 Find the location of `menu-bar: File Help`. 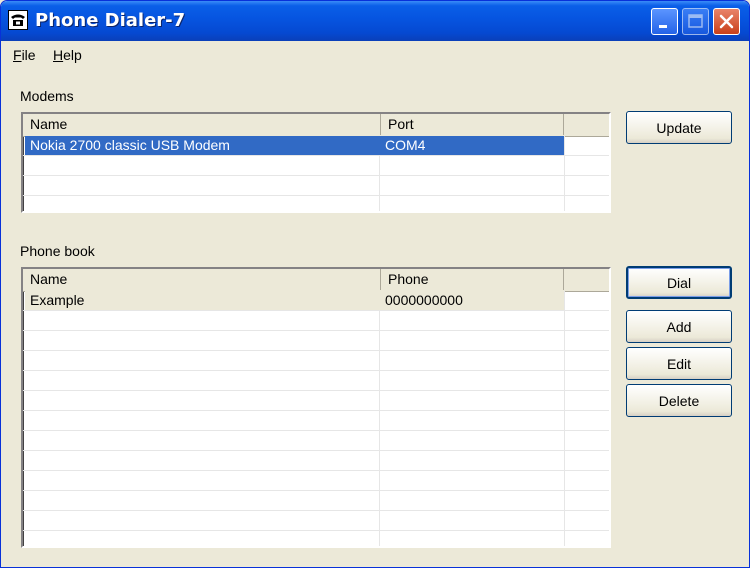

menu-bar: File Help is located at coordinates (375, 54).